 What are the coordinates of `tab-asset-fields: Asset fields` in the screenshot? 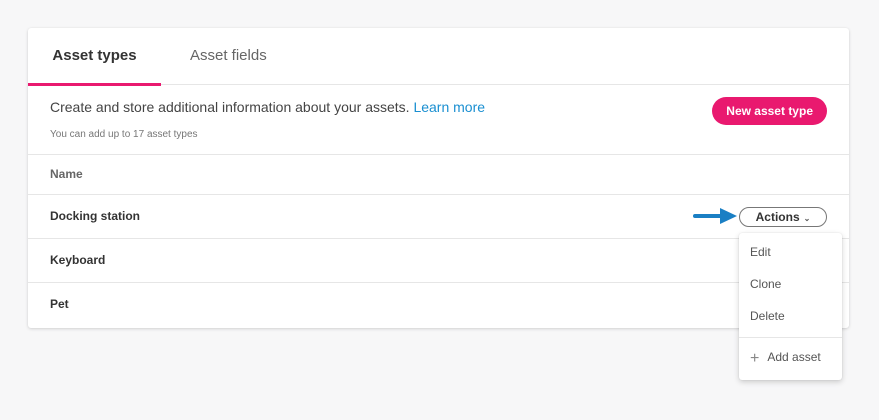 It's located at (228, 56).